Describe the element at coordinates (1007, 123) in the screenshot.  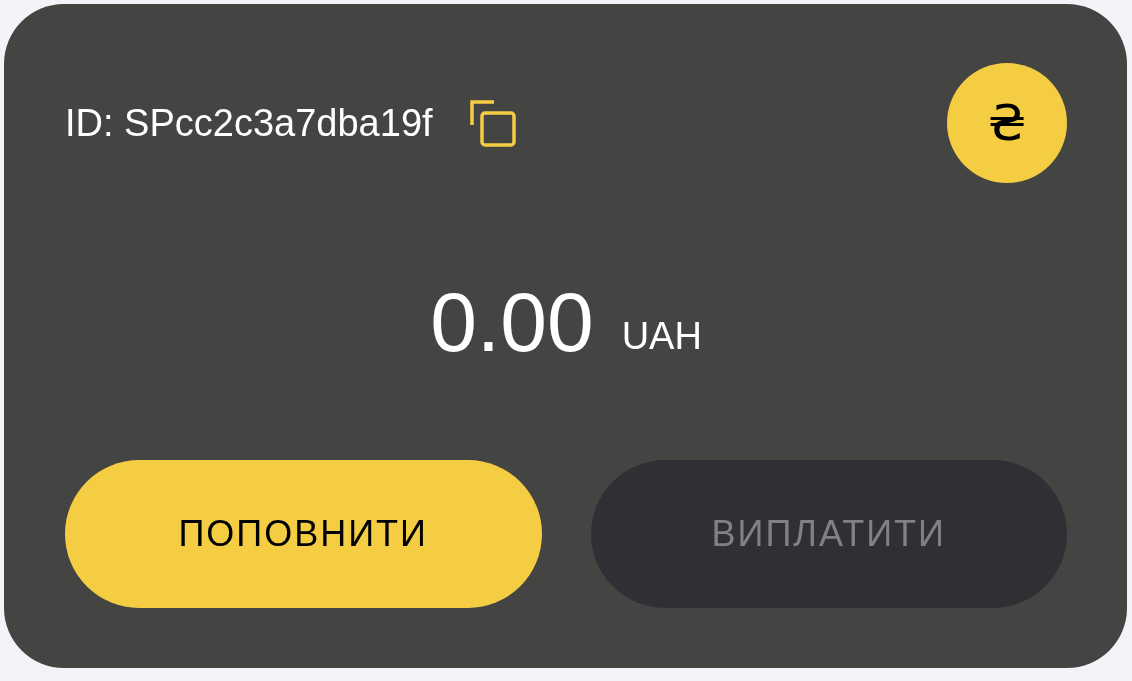
I see `currency-button: ₴` at that location.